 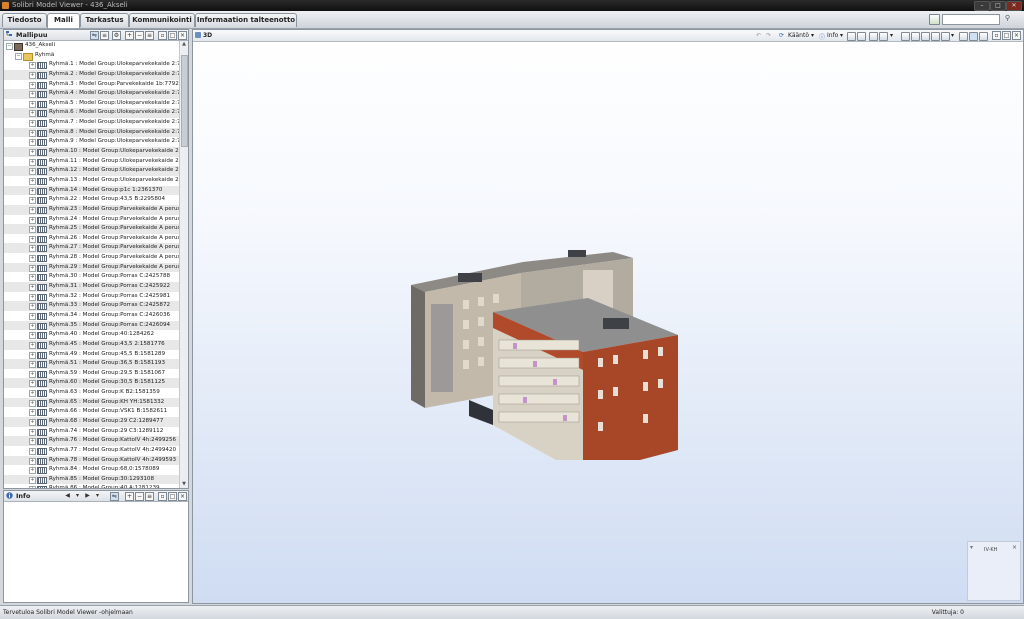 What do you see at coordinates (832, 35) in the screenshot?
I see `info-mode-label: Info` at bounding box center [832, 35].